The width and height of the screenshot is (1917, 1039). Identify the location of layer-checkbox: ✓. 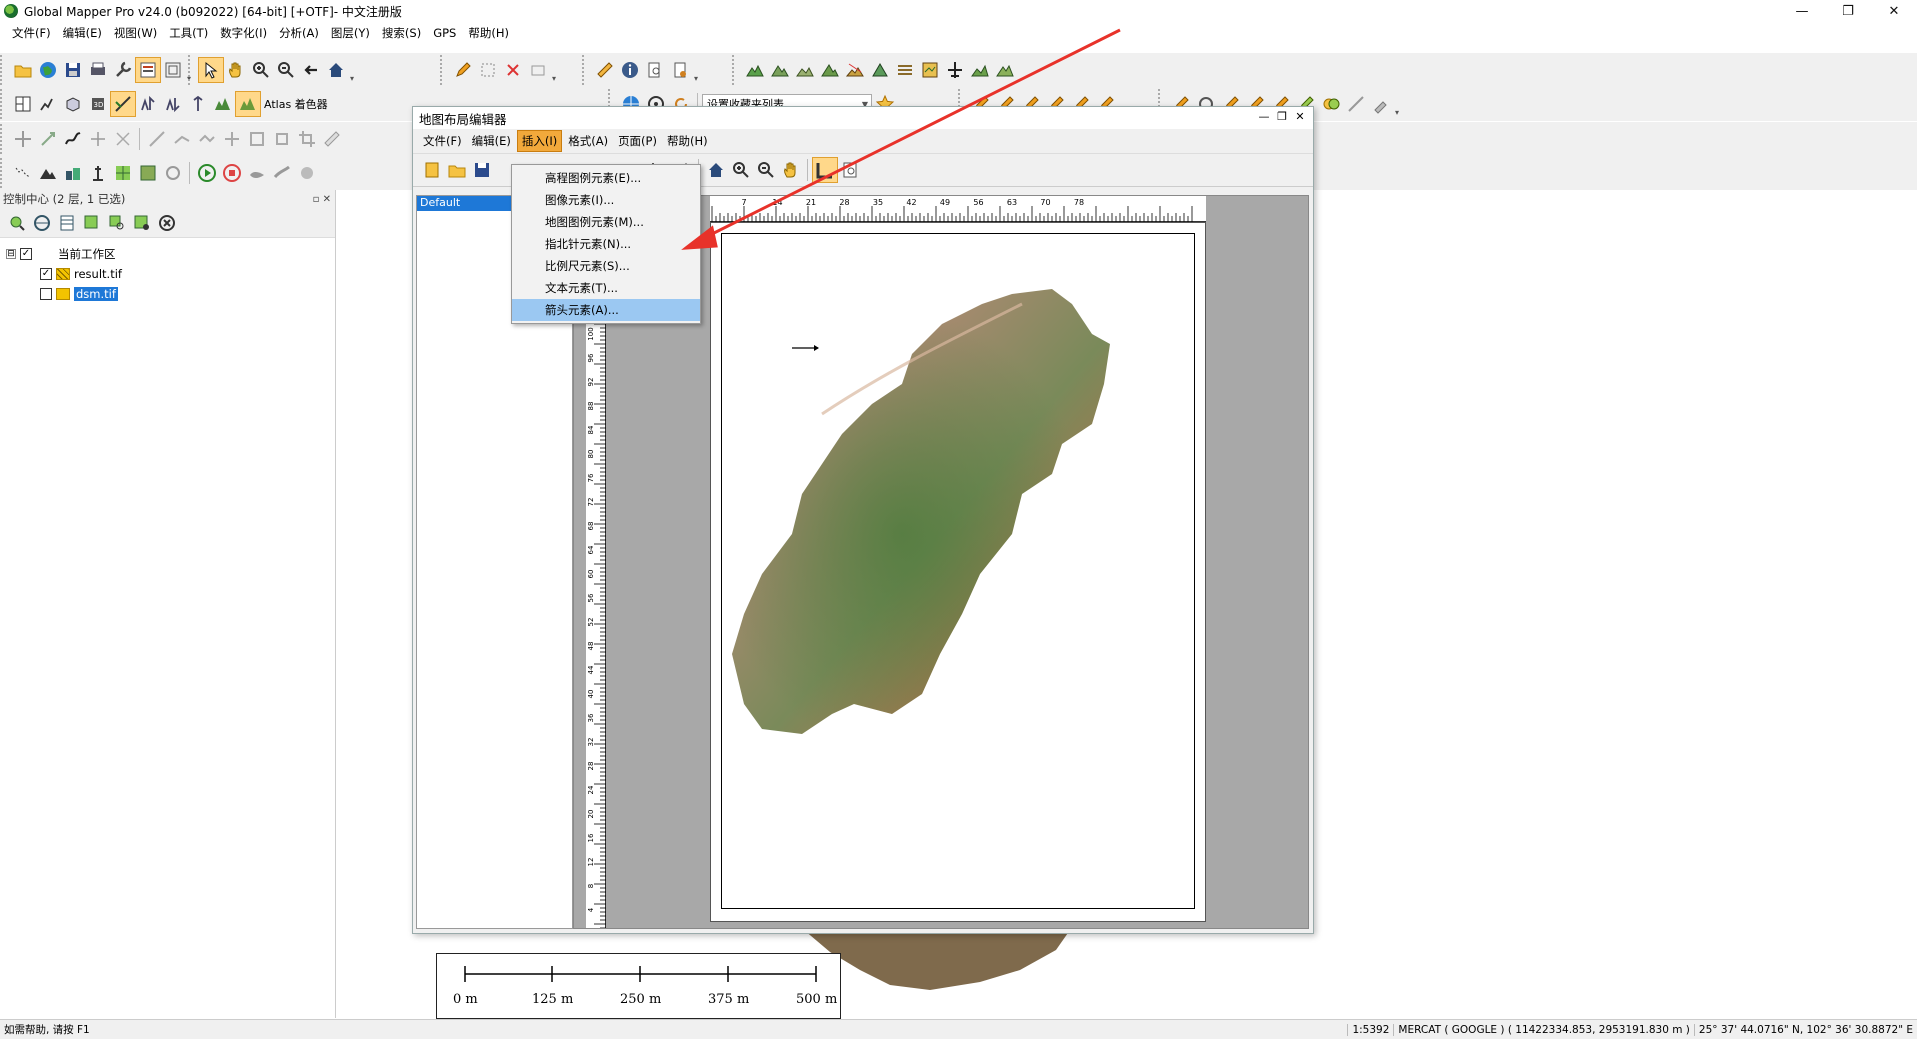
(46, 274).